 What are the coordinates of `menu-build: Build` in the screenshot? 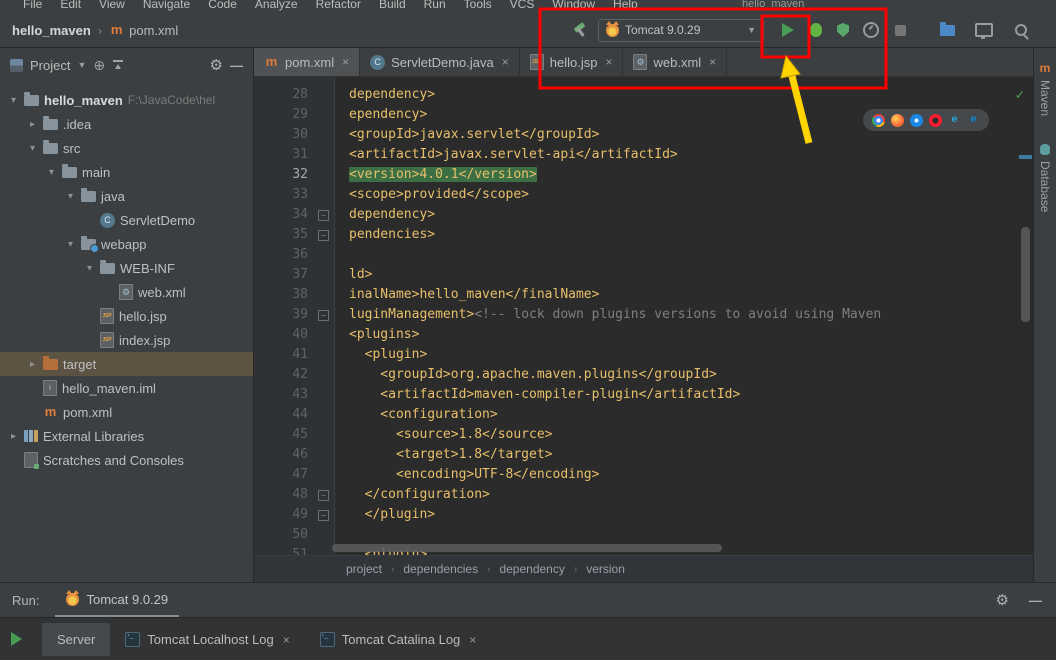 It's located at (392, 6).